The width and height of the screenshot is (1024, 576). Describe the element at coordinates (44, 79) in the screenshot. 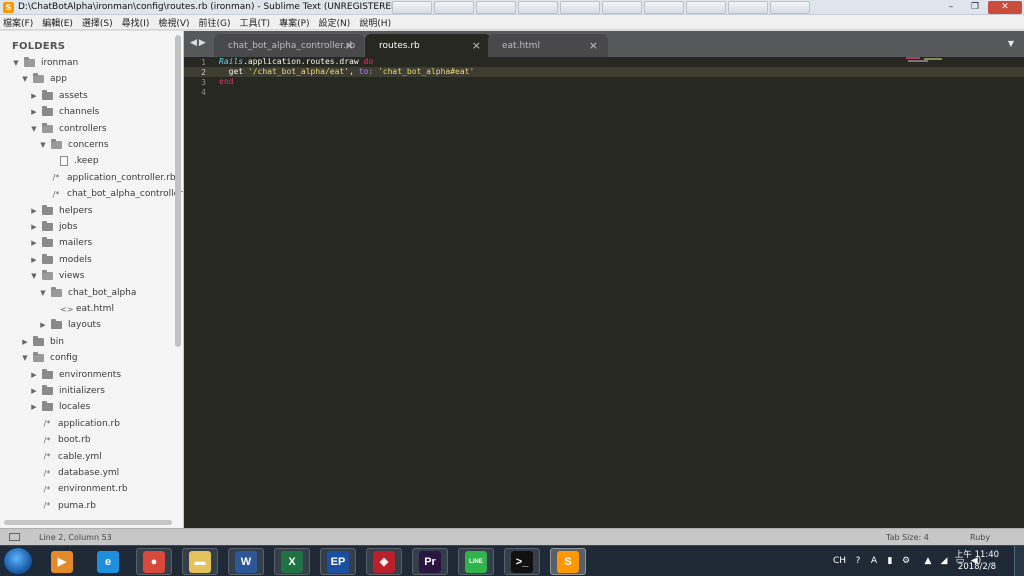

I see `sidebar-item-folder: ▼ app` at that location.